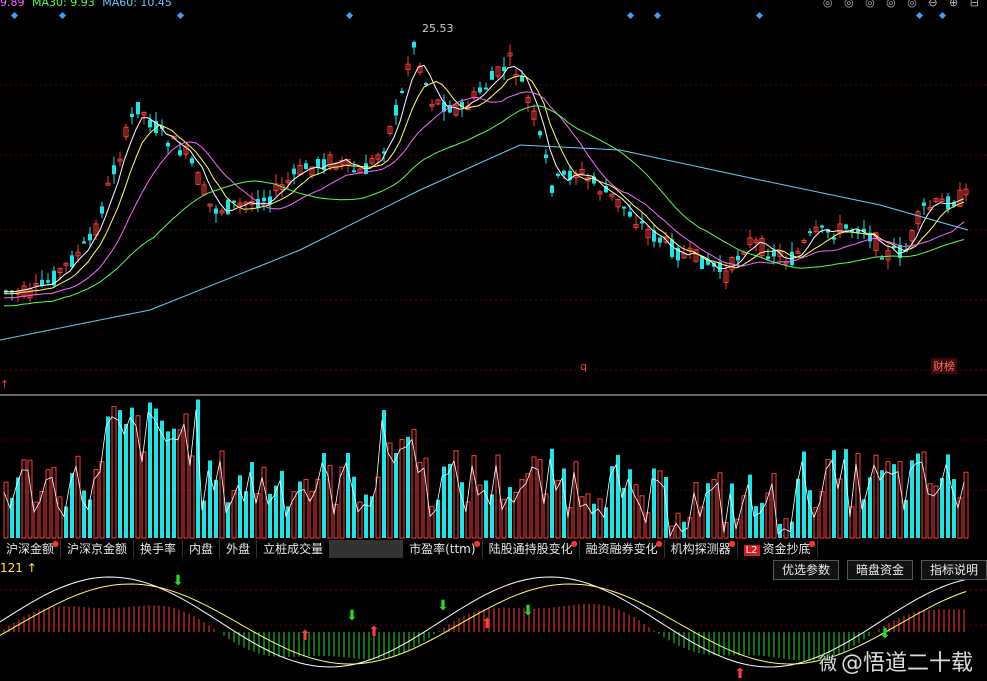  Describe the element at coordinates (367, 549) in the screenshot. I see `tab-hidden` at that location.